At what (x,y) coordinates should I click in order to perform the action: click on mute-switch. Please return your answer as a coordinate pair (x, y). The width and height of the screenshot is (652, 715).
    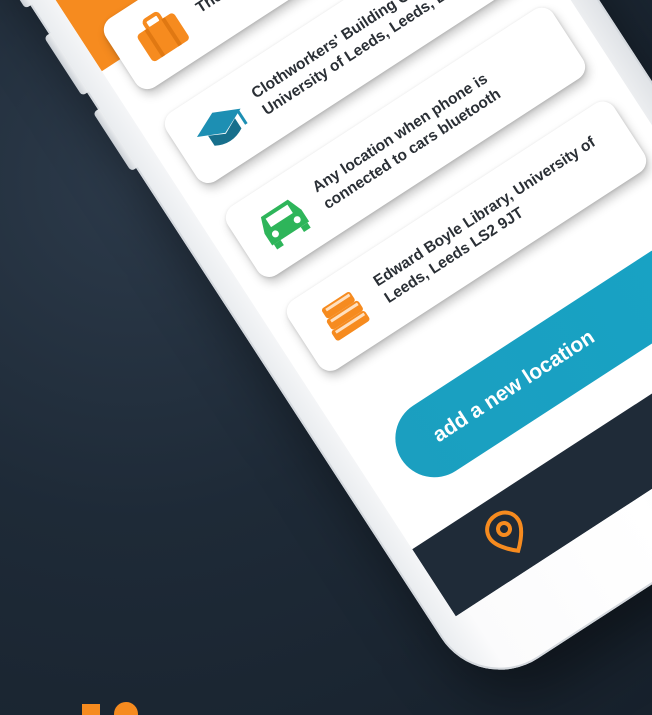
    Looking at the image, I should click on (19, 4).